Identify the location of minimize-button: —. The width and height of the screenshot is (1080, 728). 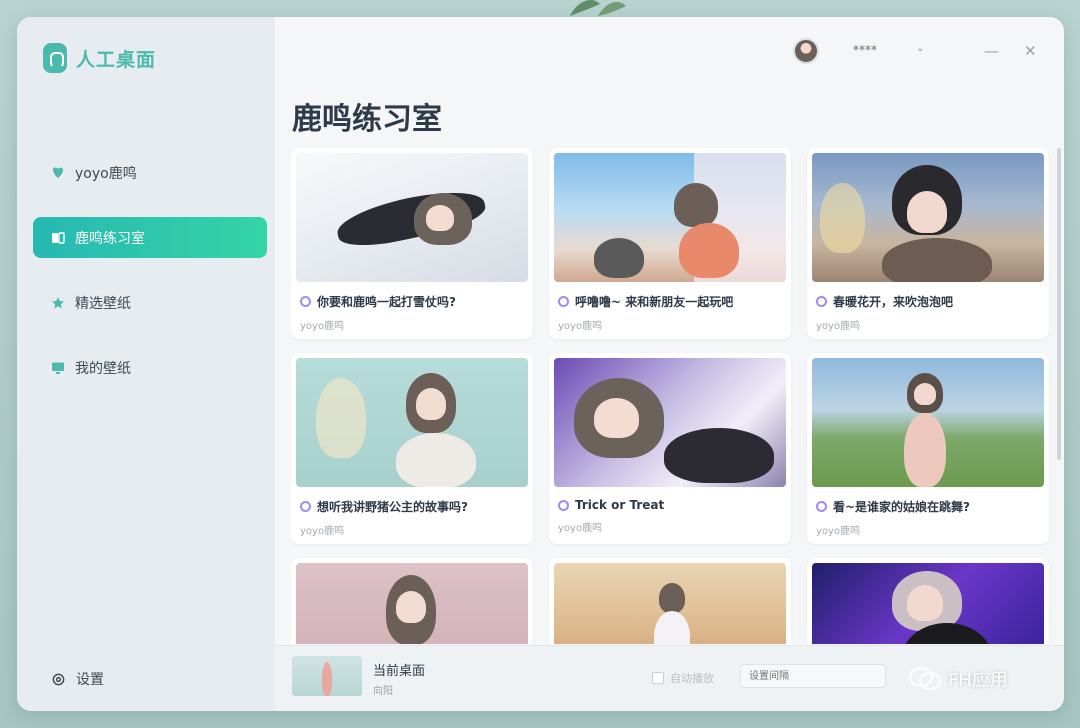
(991, 51).